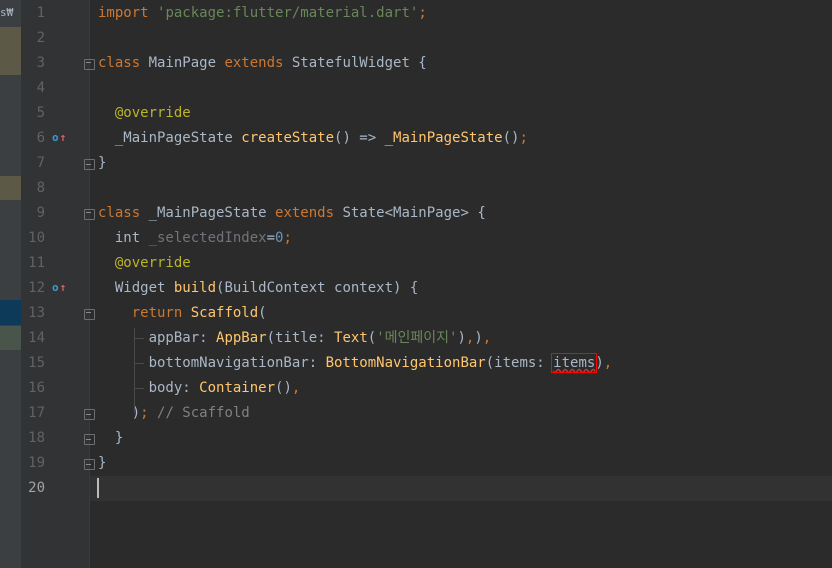  I want to click on code-line: return Scaffold(, so click(182, 313).